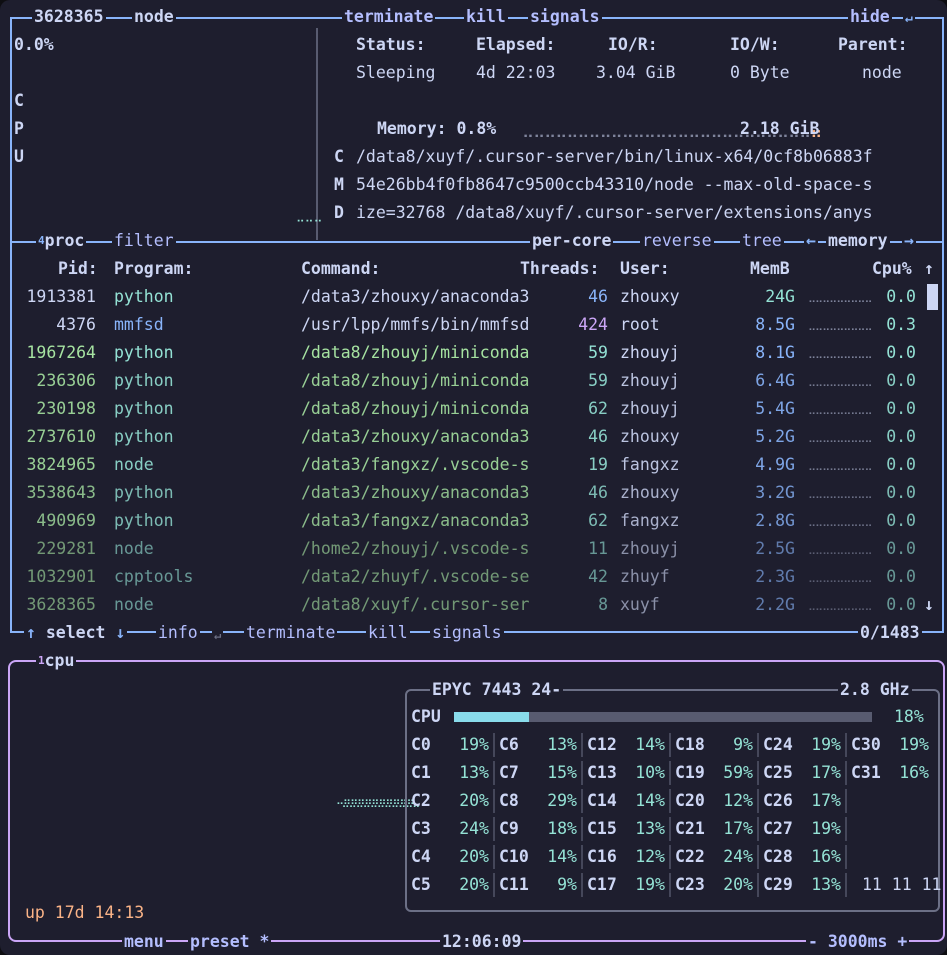 The height and width of the screenshot is (955, 947). Describe the element at coordinates (391, 44) in the screenshot. I see `status-header: Status:` at that location.